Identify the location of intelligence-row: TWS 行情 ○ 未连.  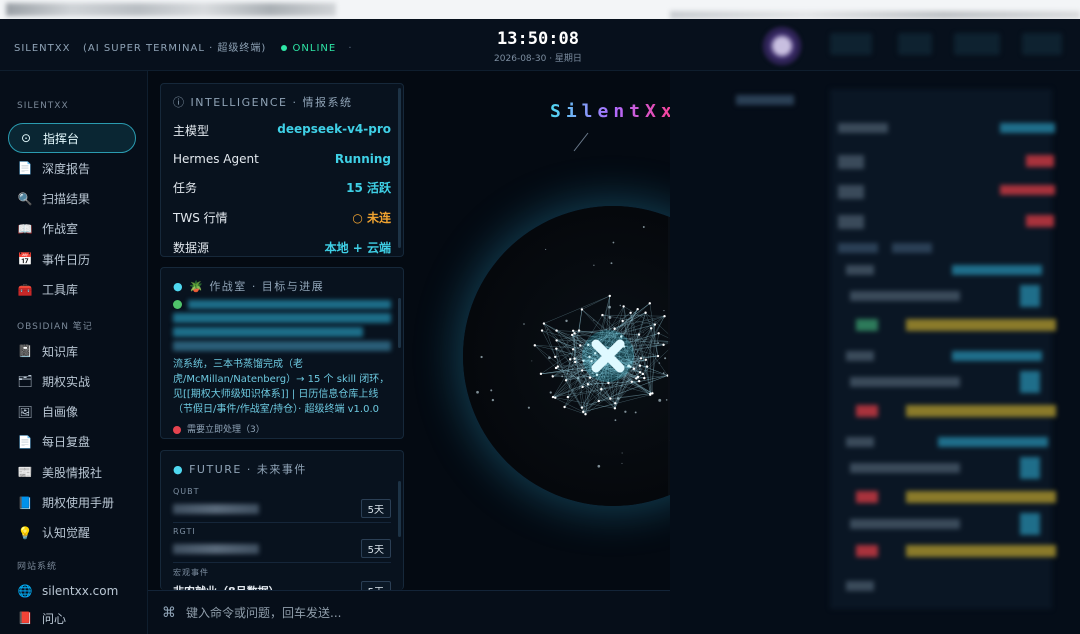
(282, 218).